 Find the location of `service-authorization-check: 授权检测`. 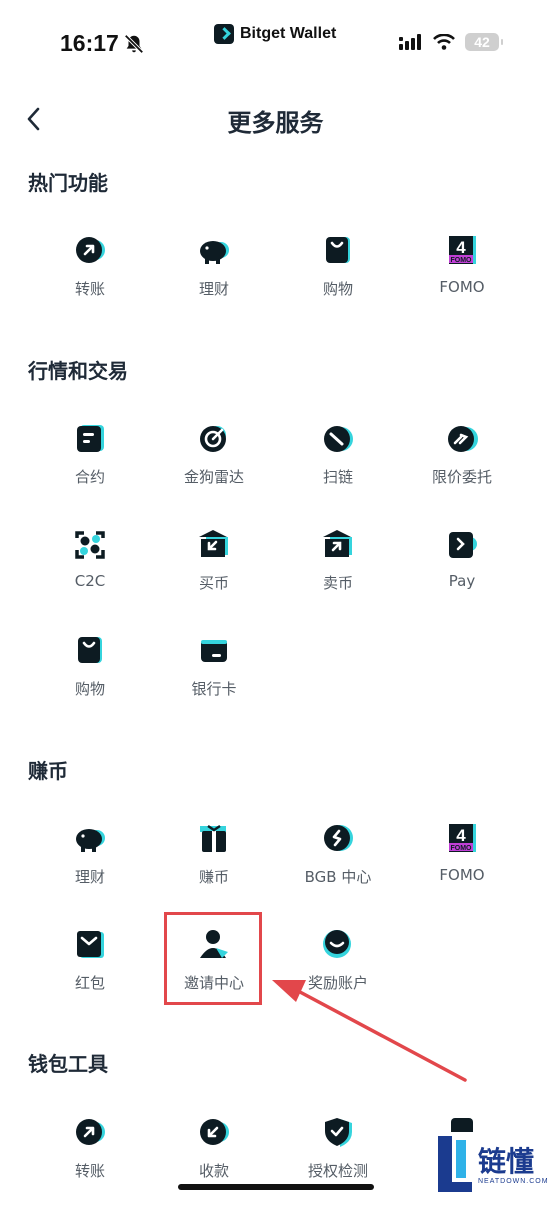

service-authorization-check: 授权检测 is located at coordinates (338, 1164).